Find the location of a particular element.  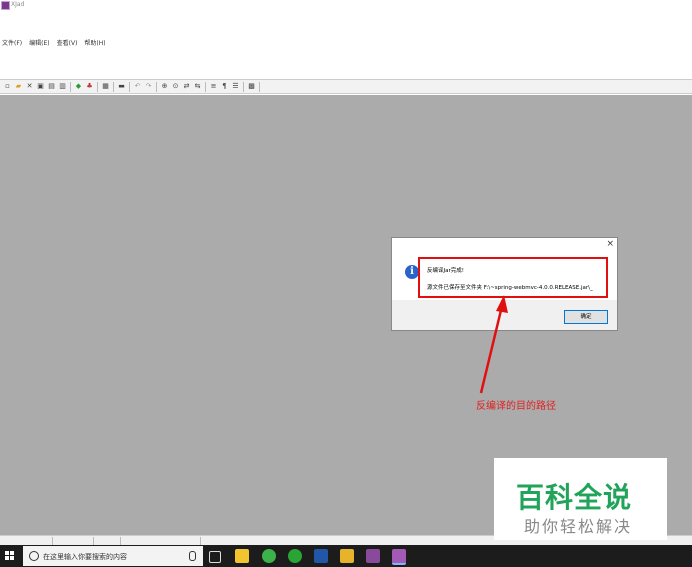

replace-all-icon: ⇆ is located at coordinates (197, 86).